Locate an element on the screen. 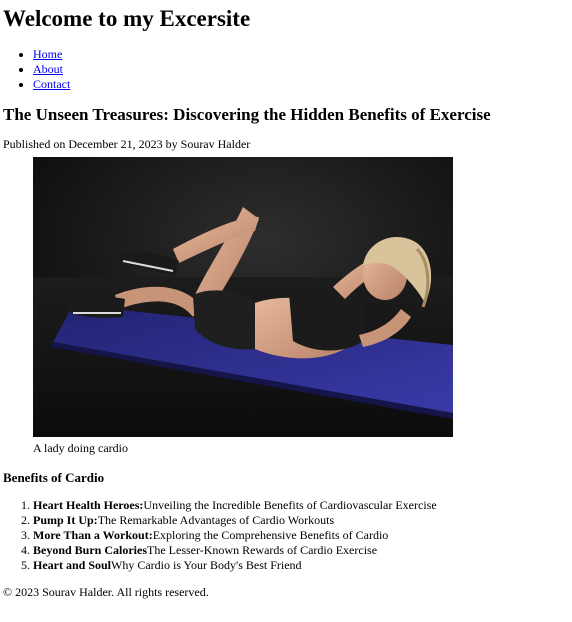  nav-item-about: About is located at coordinates (301, 69).